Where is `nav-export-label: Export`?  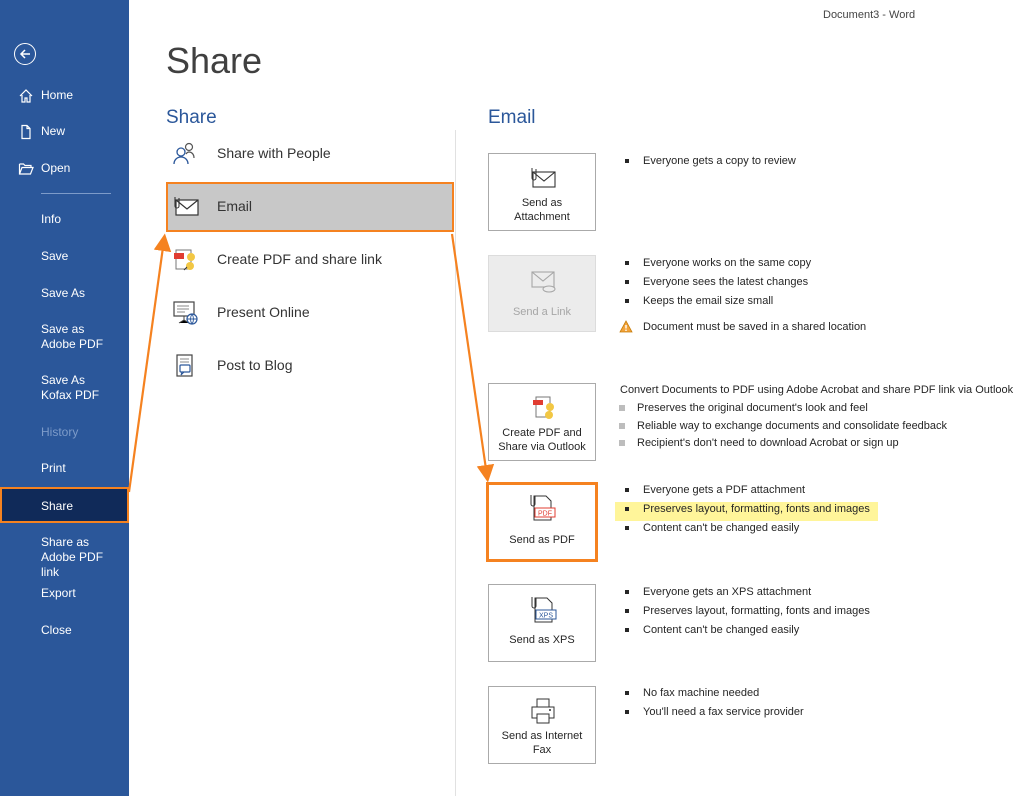
nav-export-label: Export is located at coordinates (58, 593).